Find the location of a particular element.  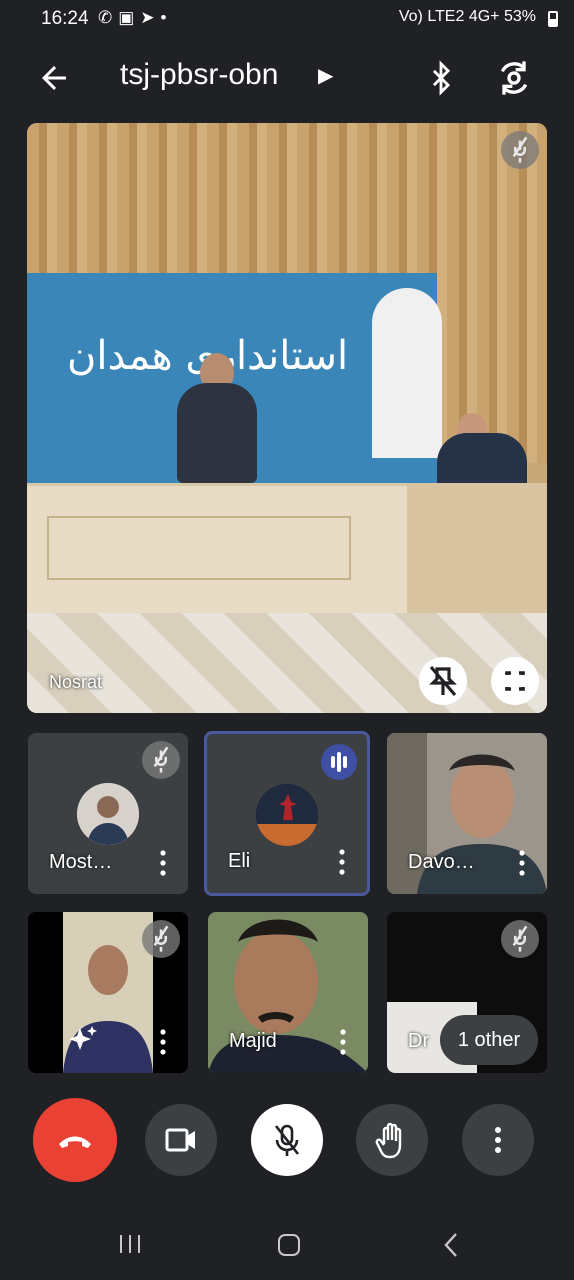

video-person is located at coordinates (217, 433).